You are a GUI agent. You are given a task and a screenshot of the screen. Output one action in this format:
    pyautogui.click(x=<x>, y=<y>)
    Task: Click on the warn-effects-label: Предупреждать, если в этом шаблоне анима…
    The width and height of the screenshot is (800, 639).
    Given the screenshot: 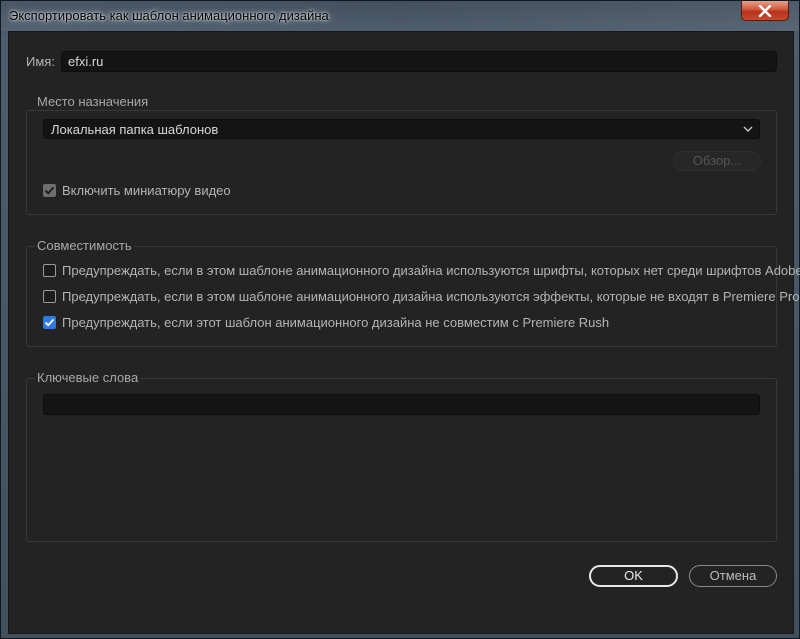 What is the action you would take?
    pyautogui.click(x=431, y=296)
    